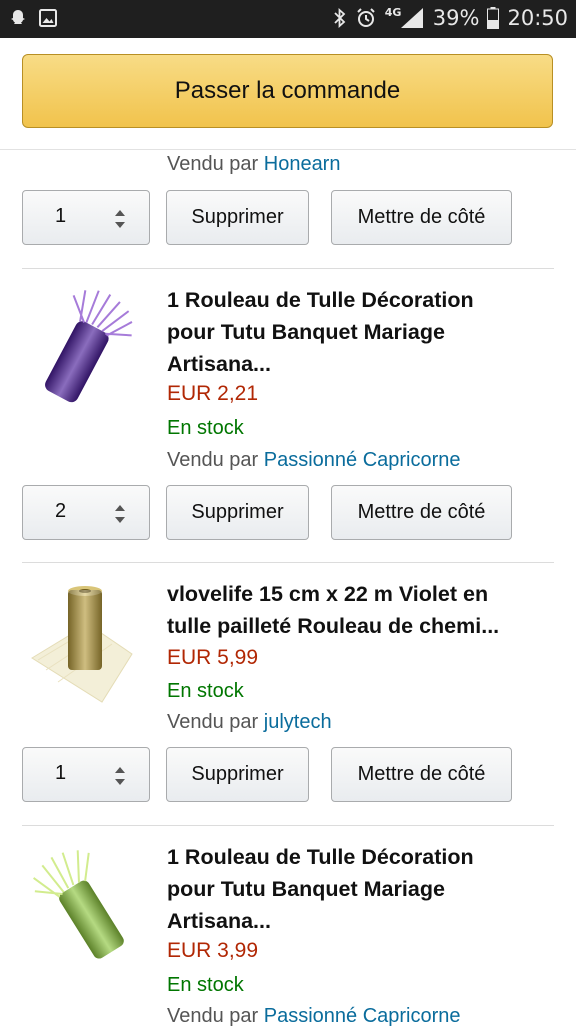 Image resolution: width=576 pixels, height=1028 pixels. I want to click on status-bar: 4G 39% 20:50, so click(288, 19).